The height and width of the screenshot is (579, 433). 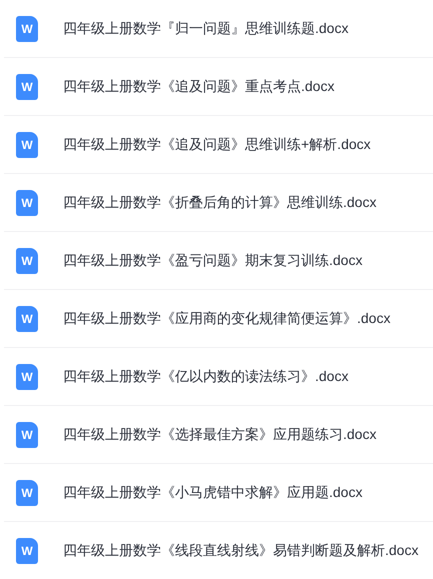 What do you see at coordinates (205, 28) in the screenshot?
I see `file-name: 四年级上册数学『归一问题』思维训练题.docx` at bounding box center [205, 28].